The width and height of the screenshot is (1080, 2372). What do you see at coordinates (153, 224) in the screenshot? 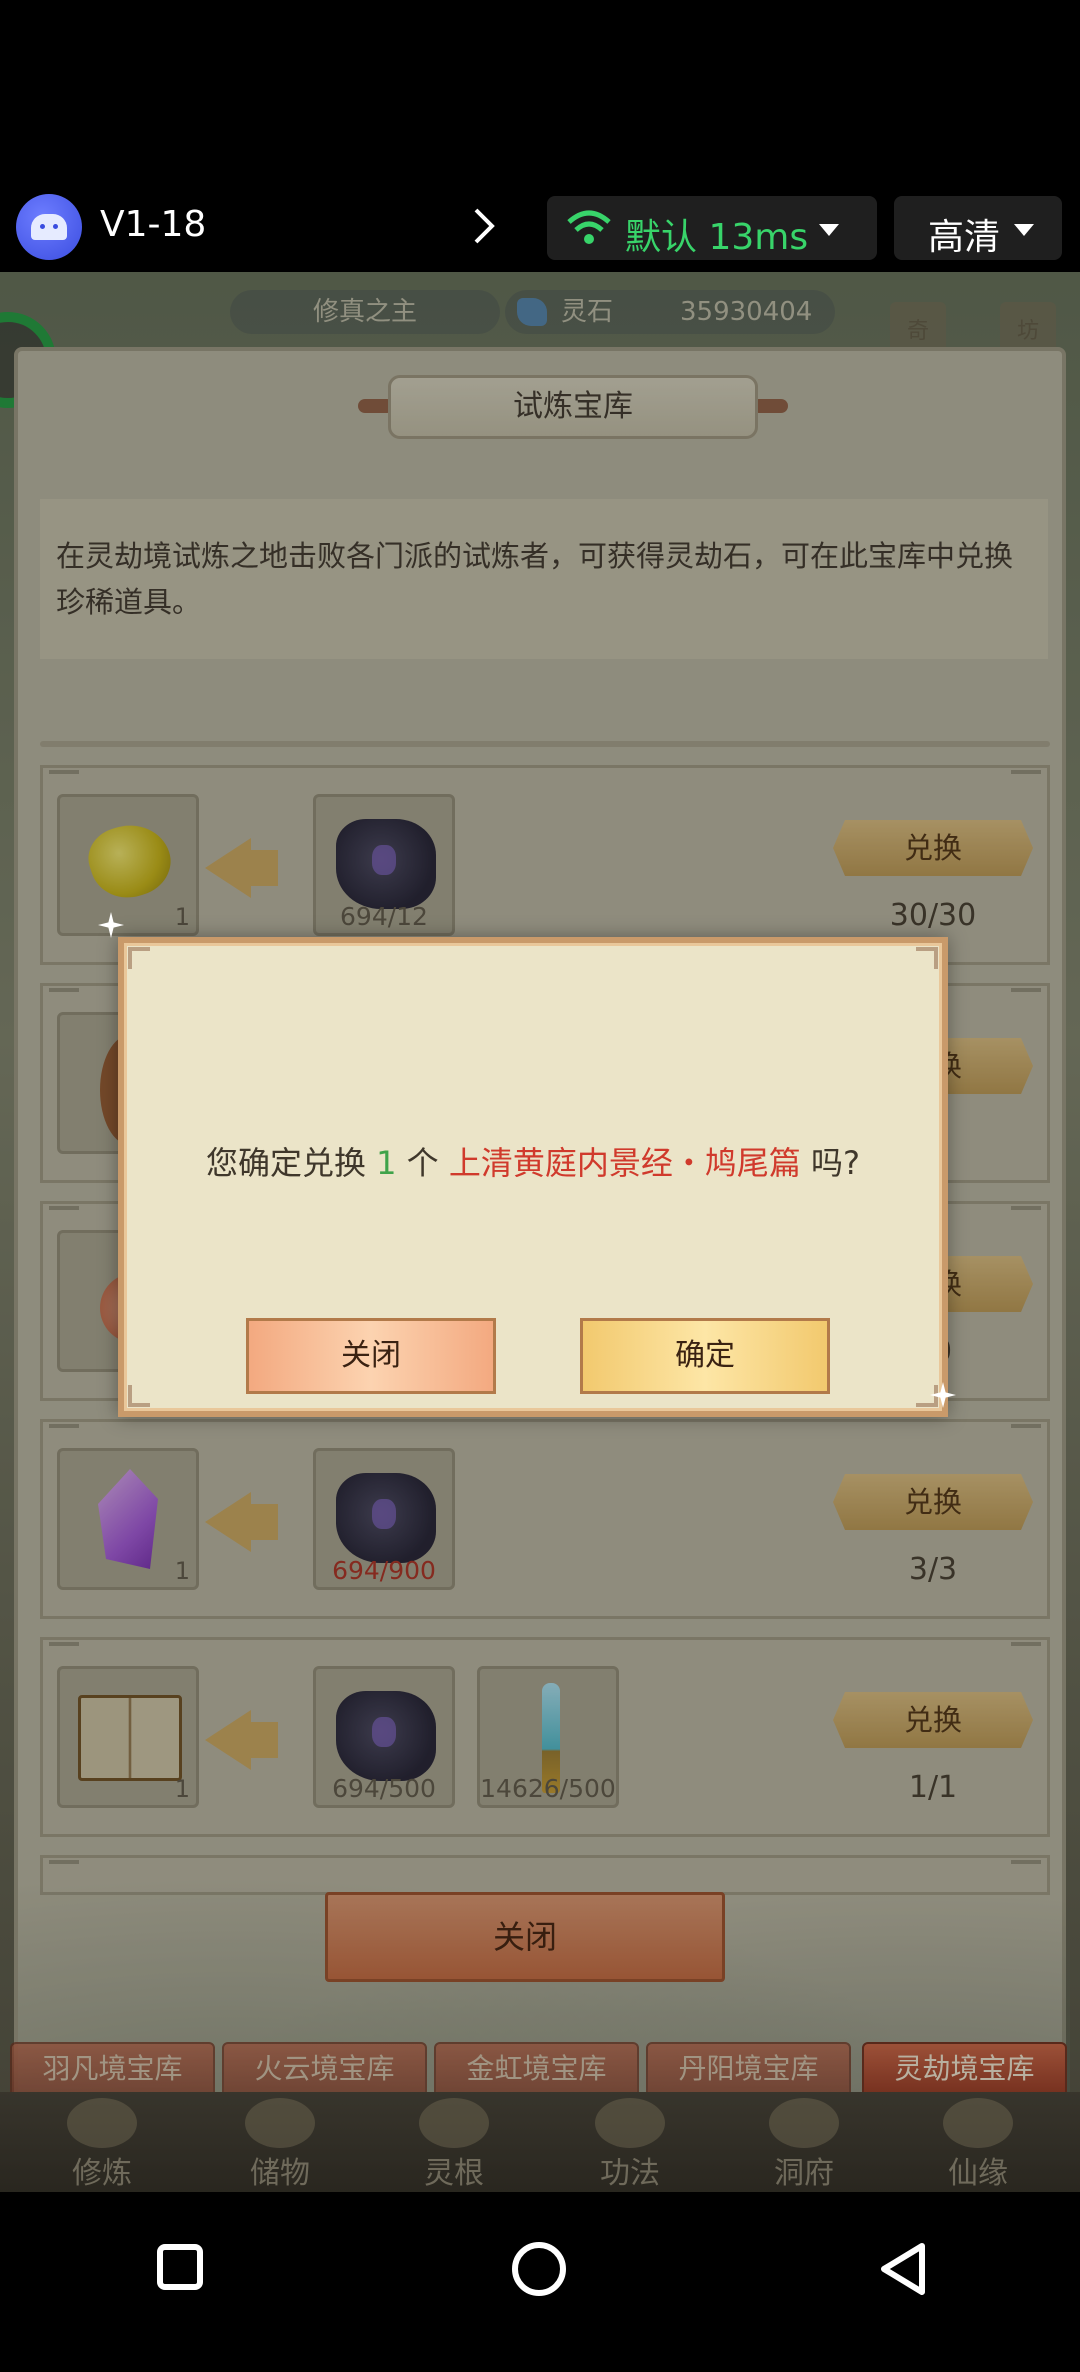
I see `version-label: V1-18` at bounding box center [153, 224].